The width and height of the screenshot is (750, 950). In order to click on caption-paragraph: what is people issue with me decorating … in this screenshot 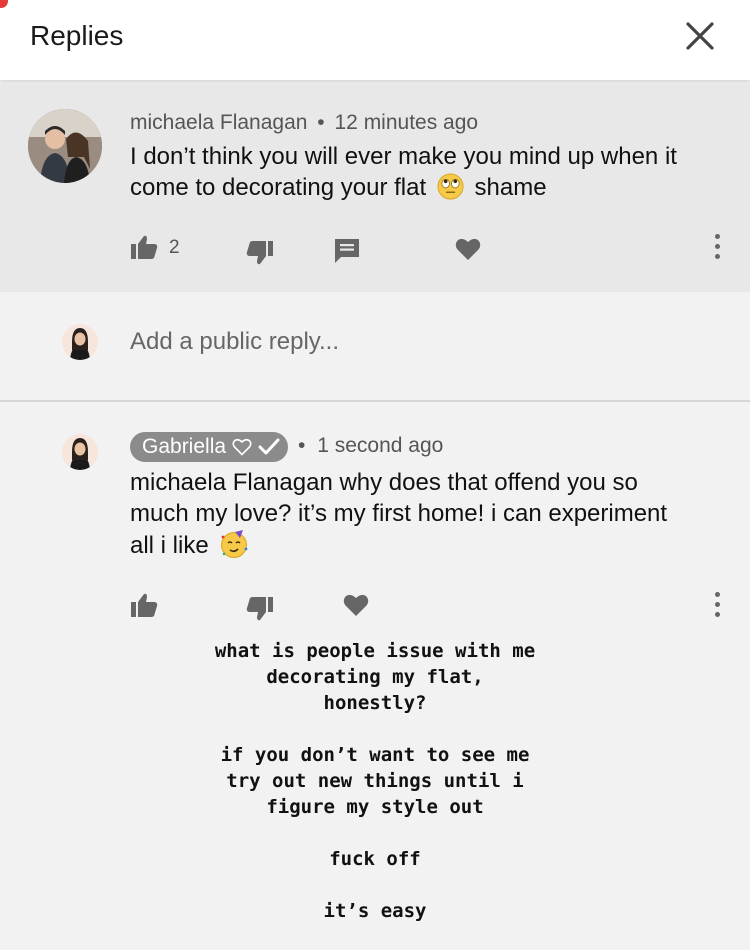, I will do `click(375, 677)`.